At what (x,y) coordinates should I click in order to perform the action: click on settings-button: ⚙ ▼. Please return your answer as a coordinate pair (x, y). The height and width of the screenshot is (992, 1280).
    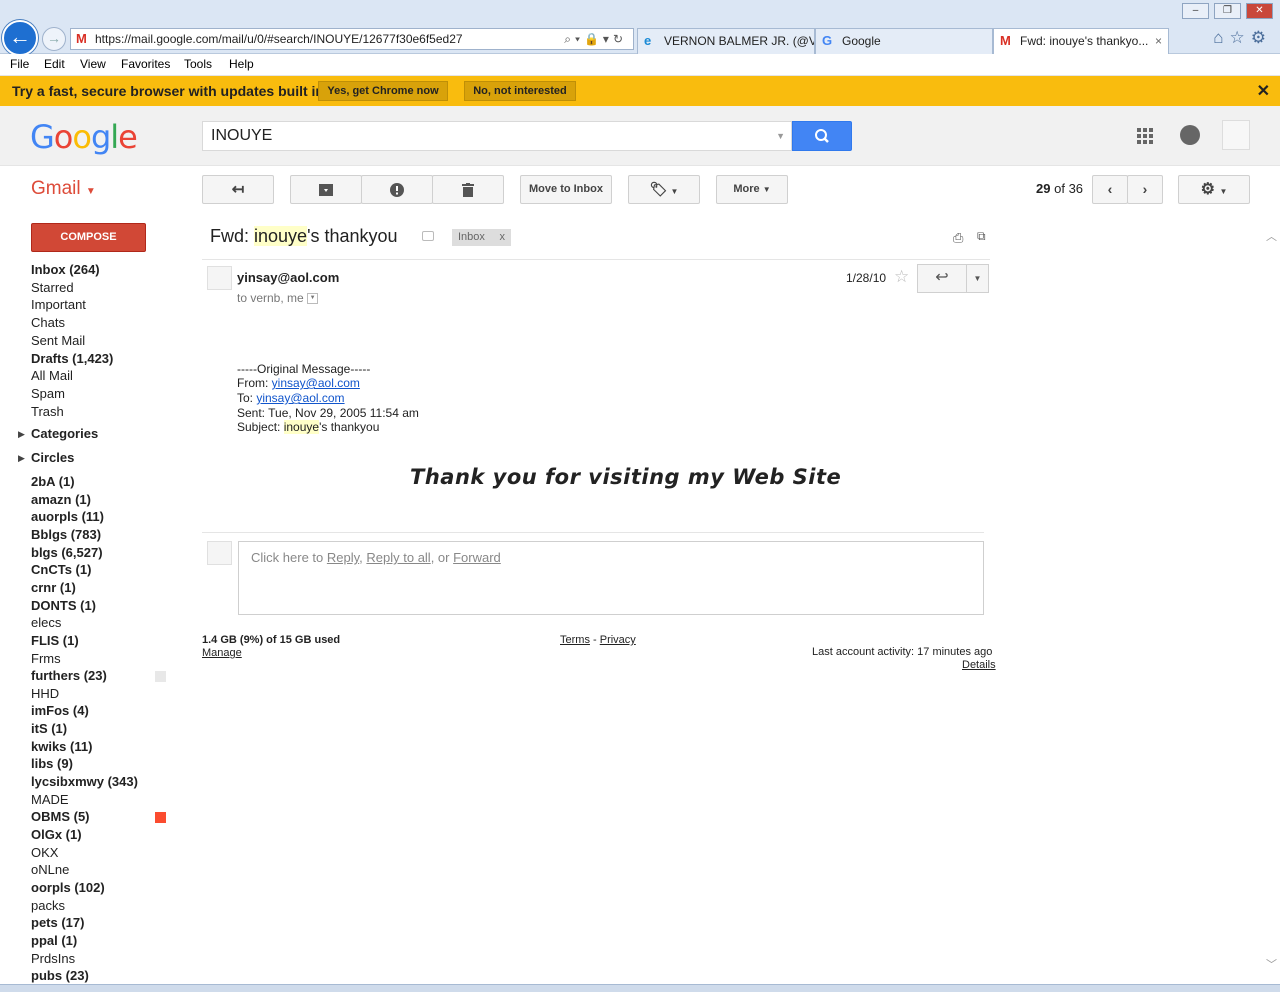
    Looking at the image, I should click on (1214, 189).